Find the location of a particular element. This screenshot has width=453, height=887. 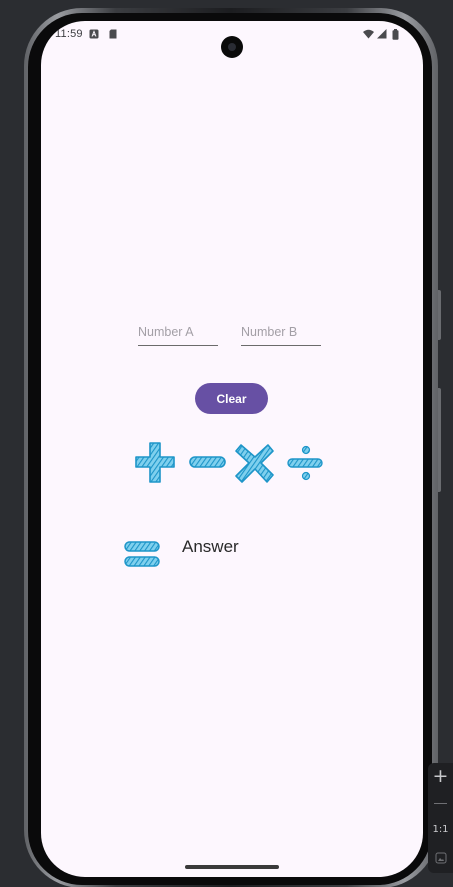

divide-button is located at coordinates (306, 463).